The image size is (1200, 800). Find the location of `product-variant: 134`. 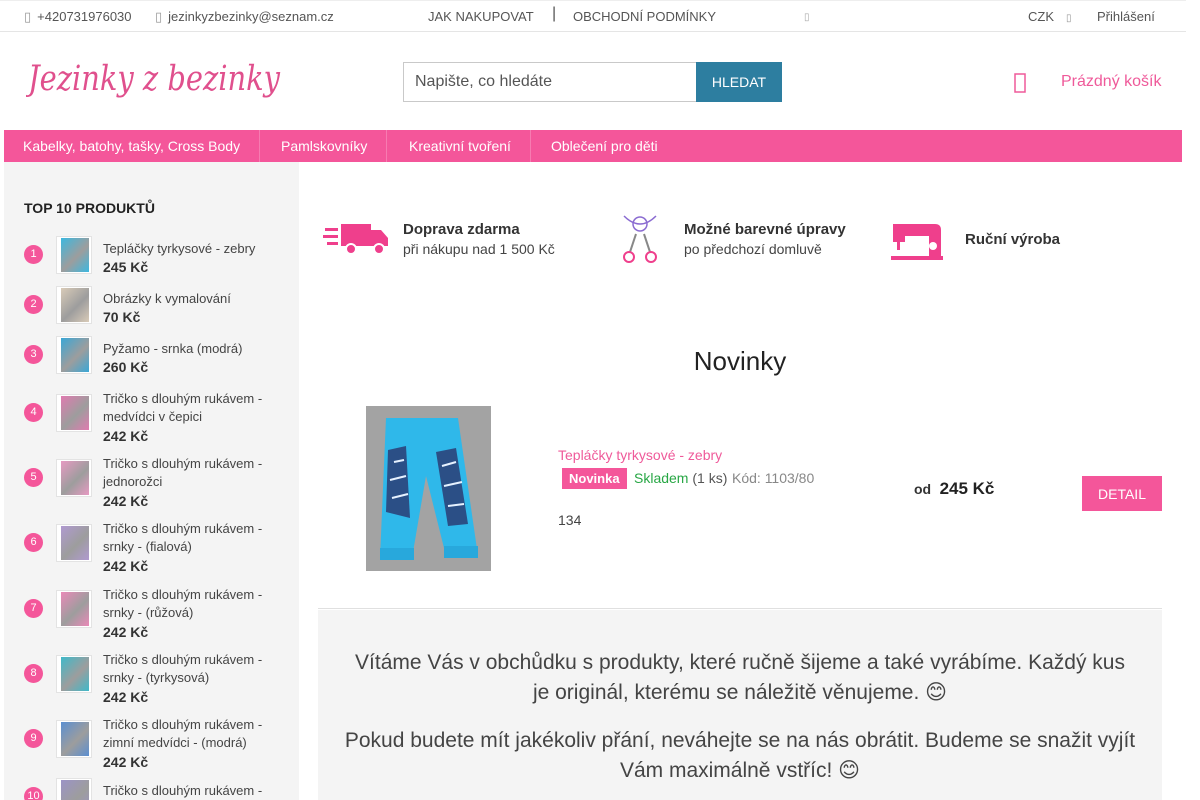

product-variant: 134 is located at coordinates (570, 520).